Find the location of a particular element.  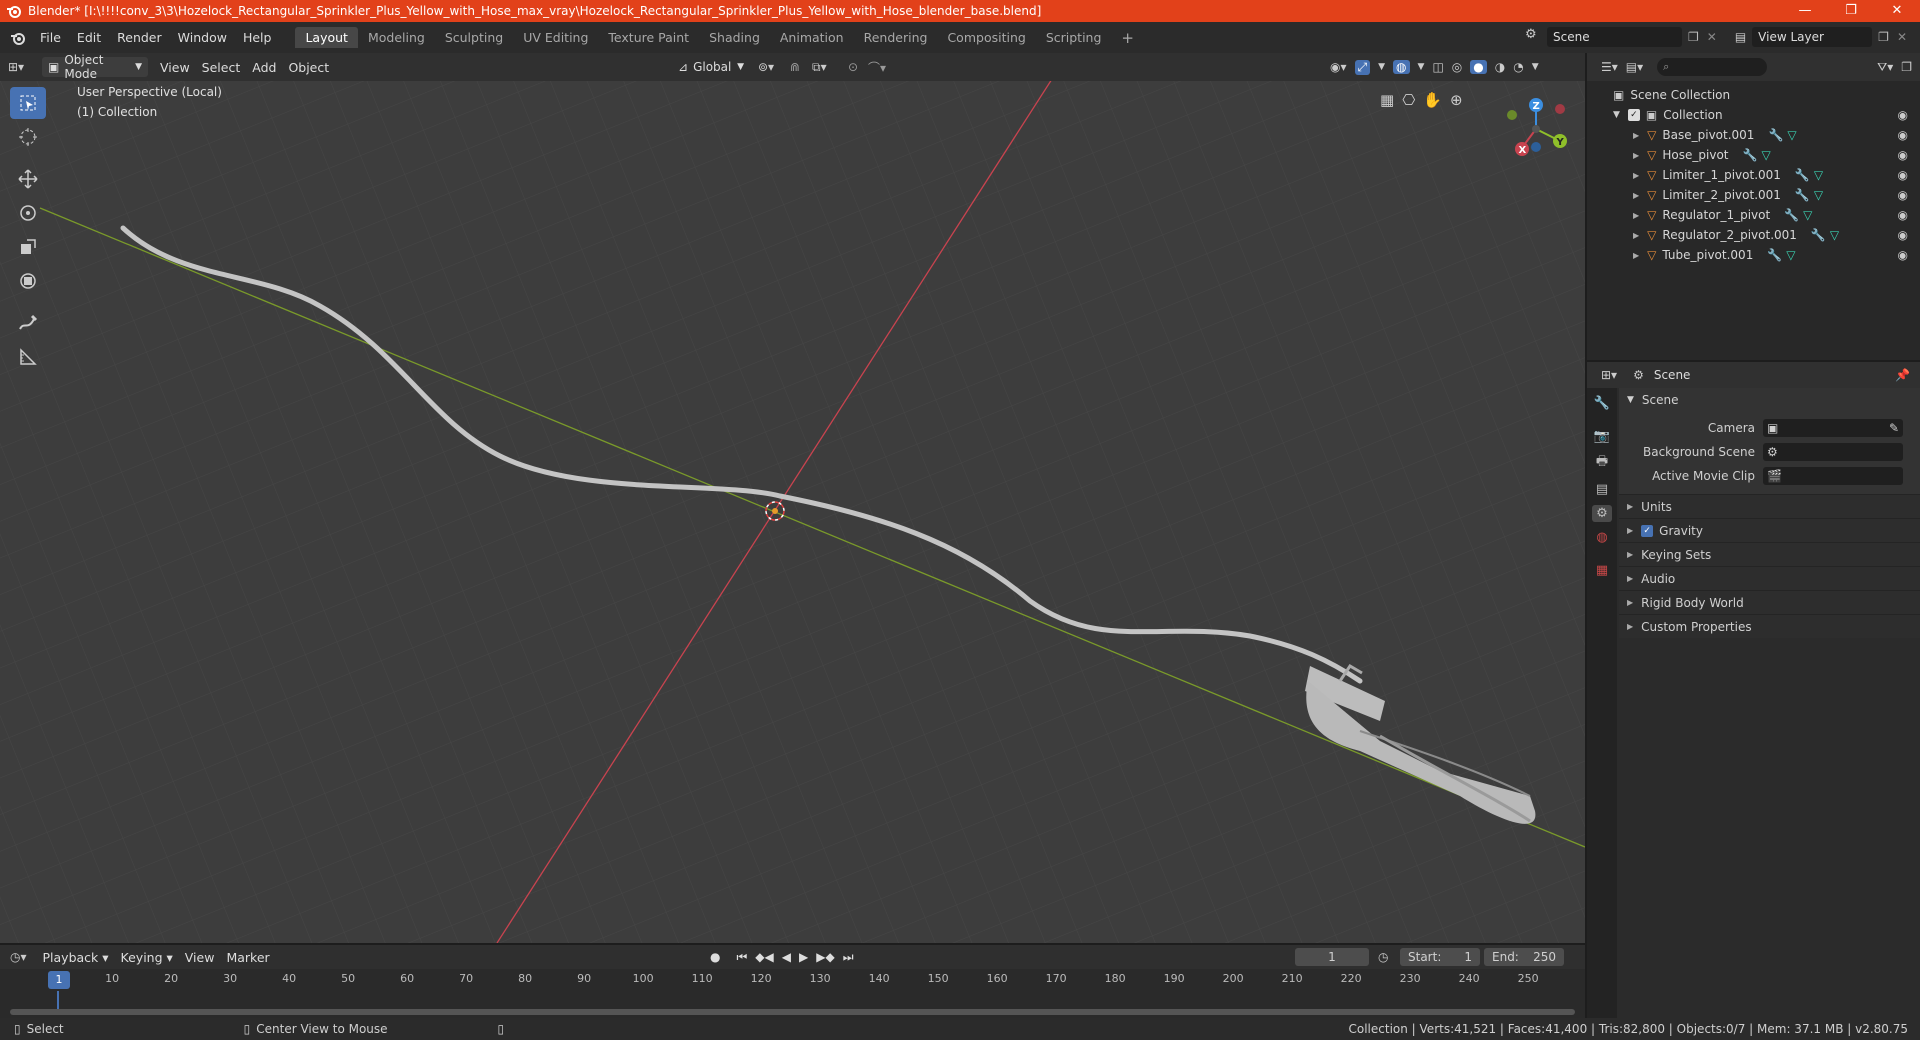

wireframe-shading-icon: ◎ is located at coordinates (1457, 67).